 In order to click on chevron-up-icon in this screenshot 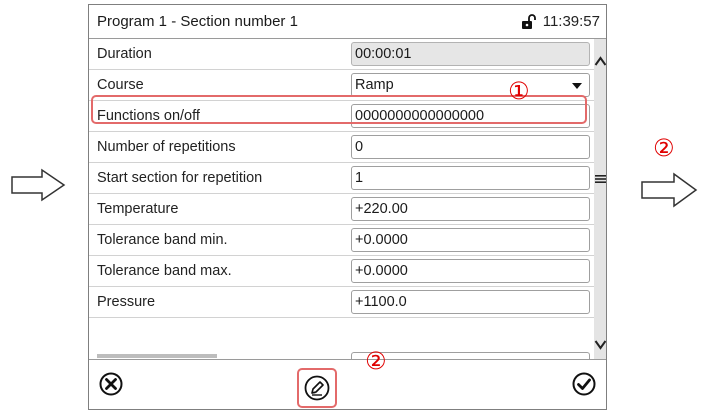, I will do `click(600, 61)`.